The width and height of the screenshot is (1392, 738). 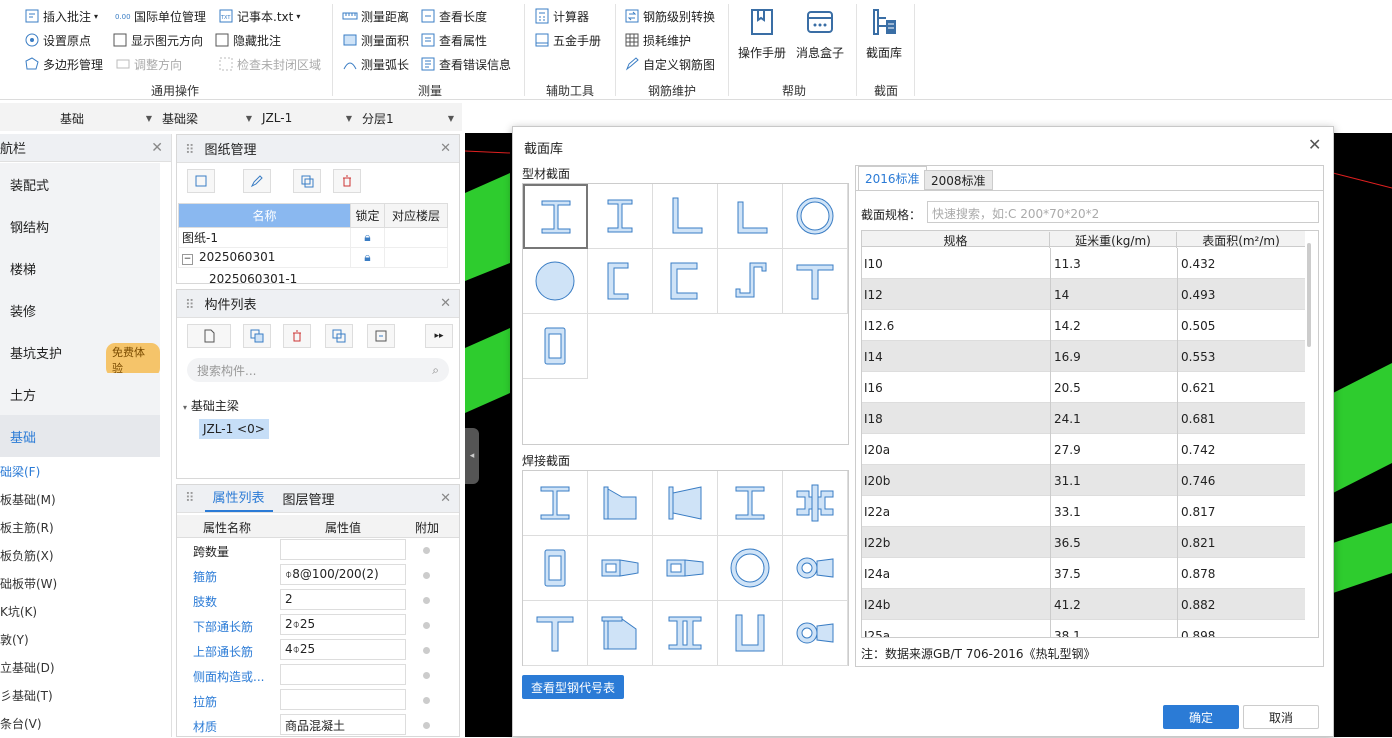 What do you see at coordinates (209, 336) in the screenshot?
I see `new-component-button` at bounding box center [209, 336].